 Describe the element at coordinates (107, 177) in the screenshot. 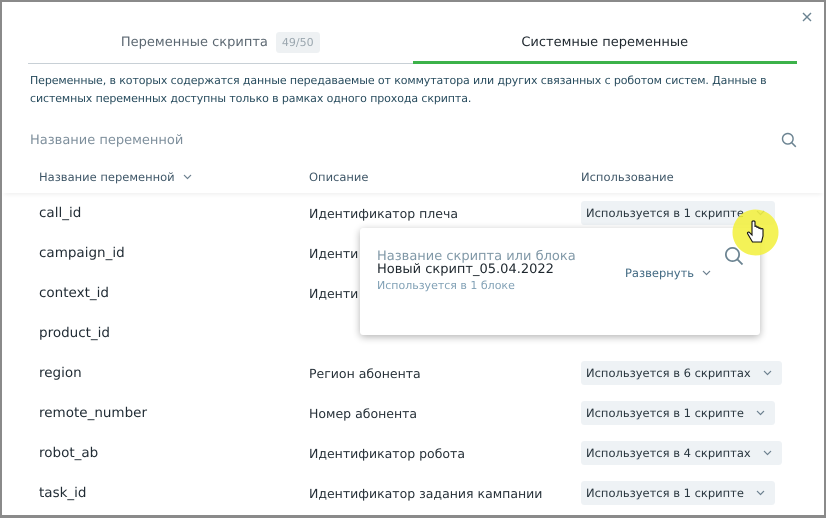

I see `column-header: Название переменной` at that location.